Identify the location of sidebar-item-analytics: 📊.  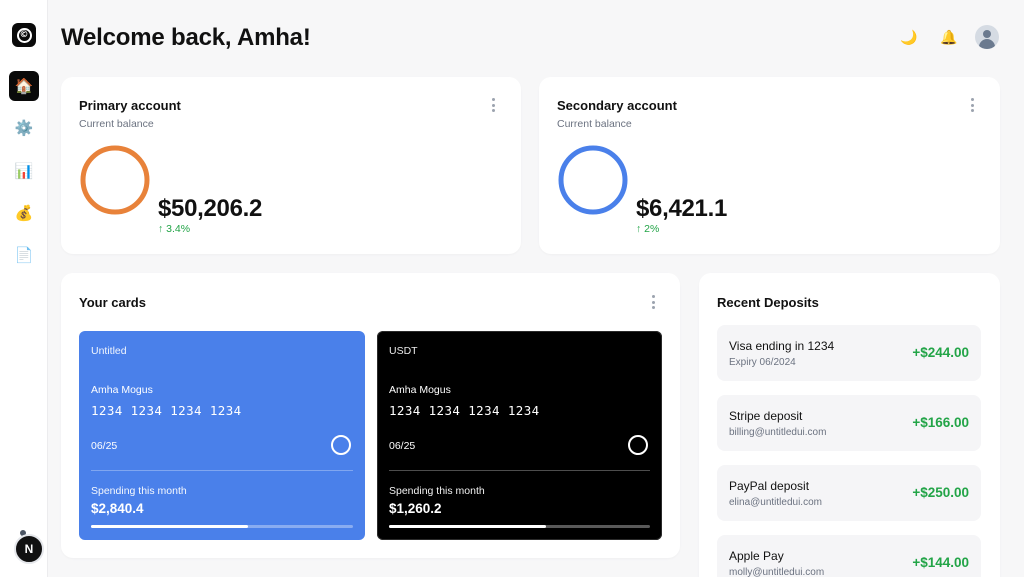
(24, 171).